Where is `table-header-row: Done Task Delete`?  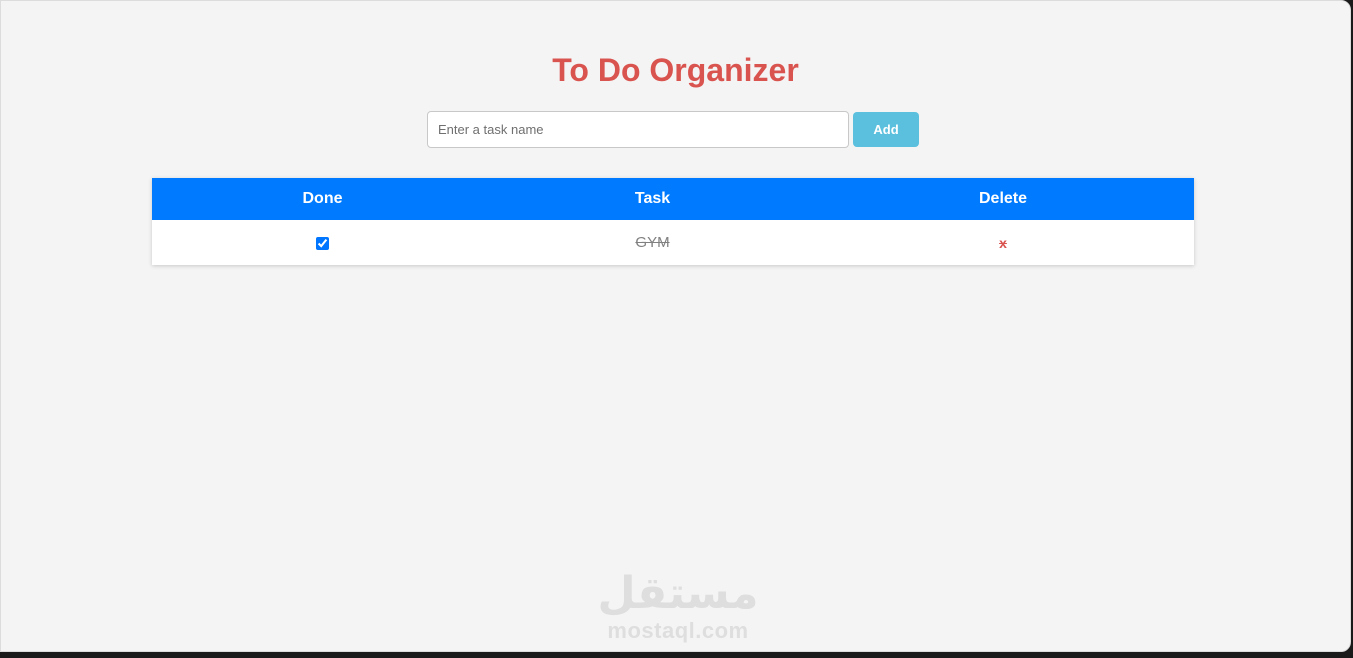 table-header-row: Done Task Delete is located at coordinates (673, 199).